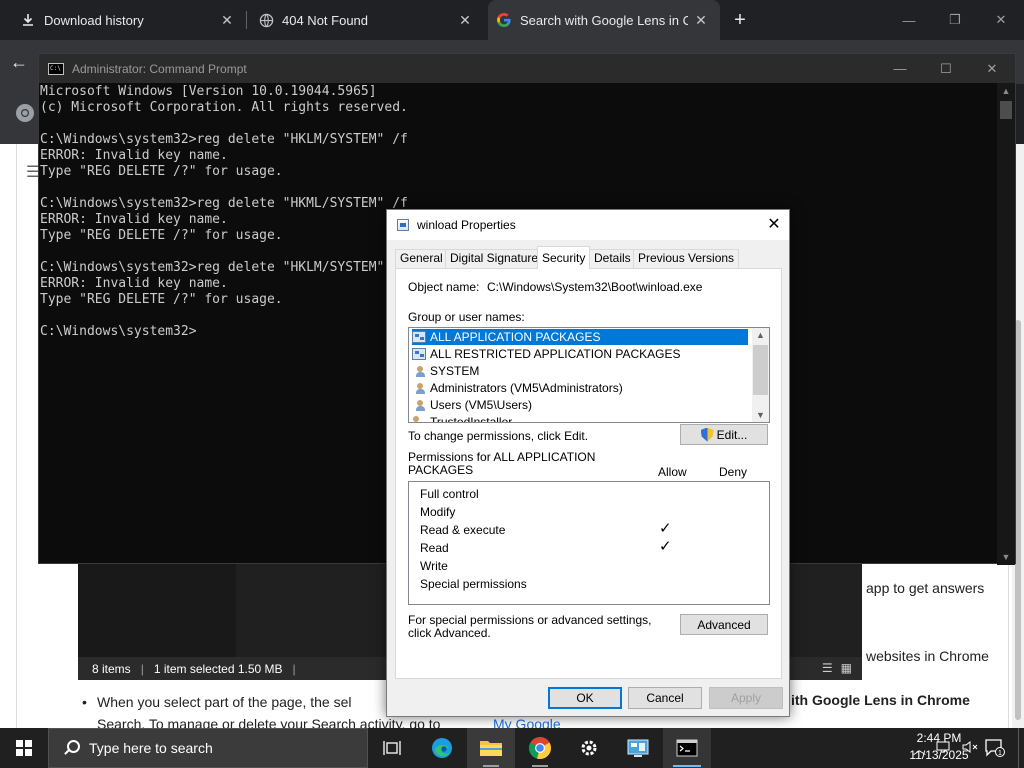 The image size is (1024, 768). I want to click on dialog-titlebar: winload Properties ✕, so click(588, 225).